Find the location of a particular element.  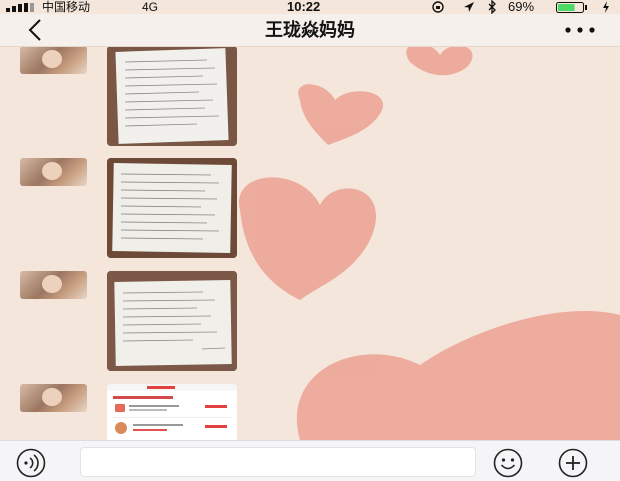

plus-icon is located at coordinates (573, 463).